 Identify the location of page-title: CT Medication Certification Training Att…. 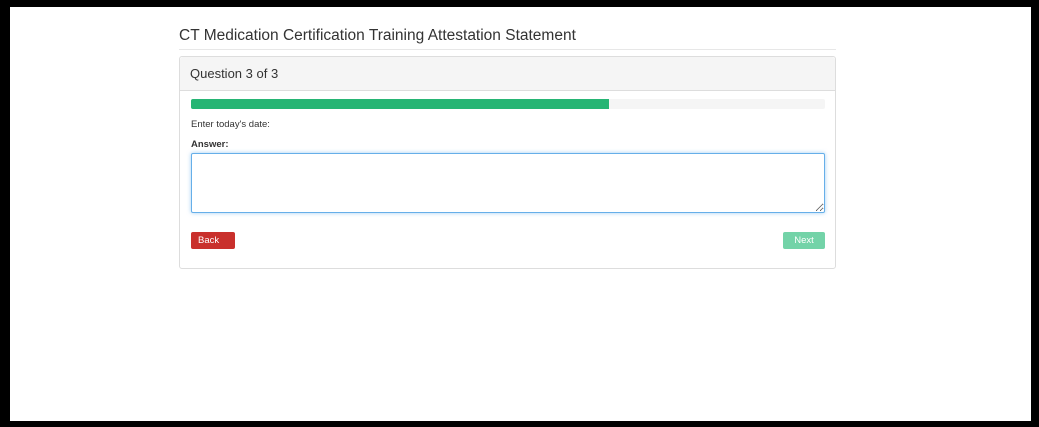
(507, 38).